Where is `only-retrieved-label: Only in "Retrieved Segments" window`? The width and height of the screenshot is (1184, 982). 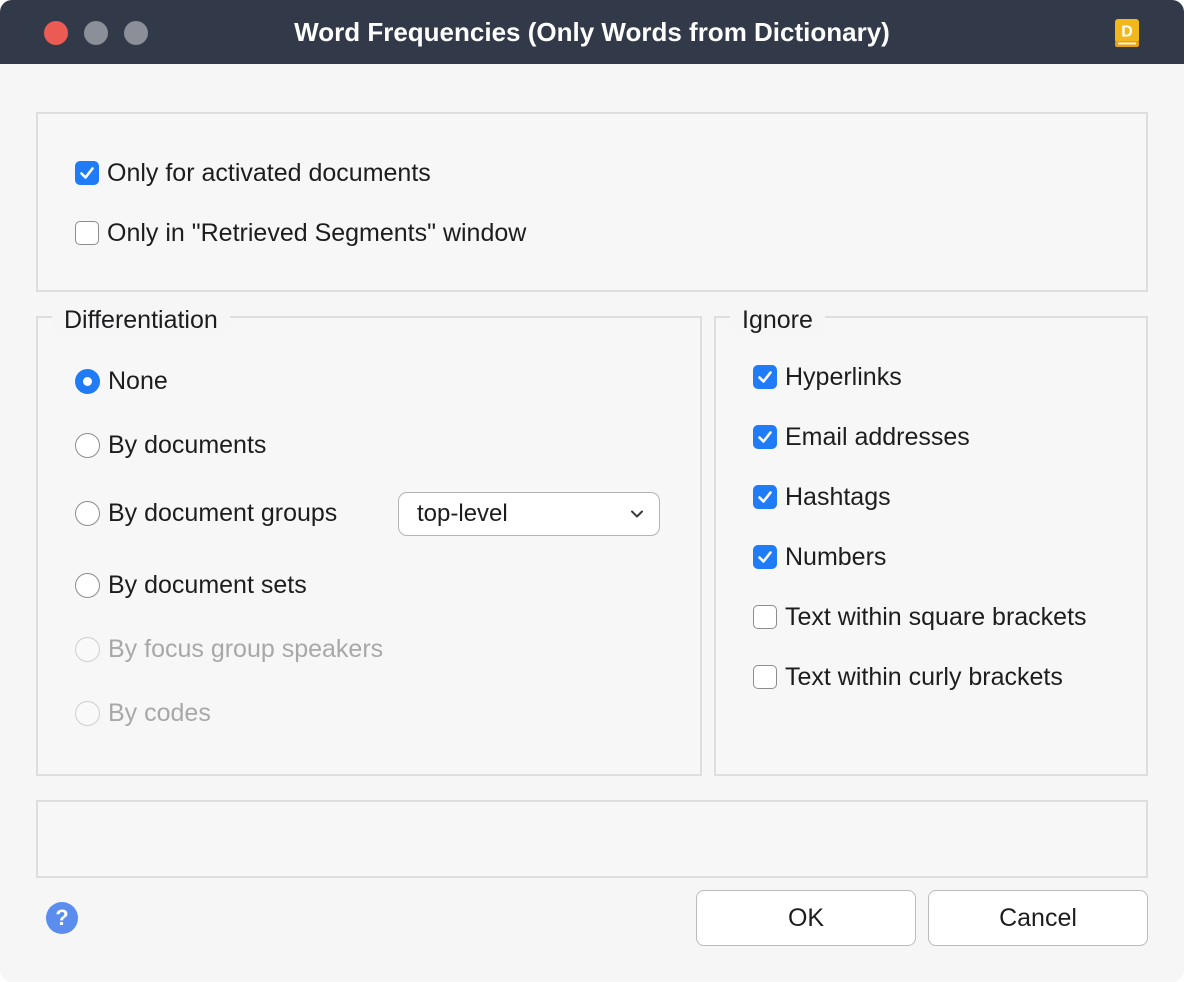 only-retrieved-label: Only in "Retrieved Segments" window is located at coordinates (317, 232).